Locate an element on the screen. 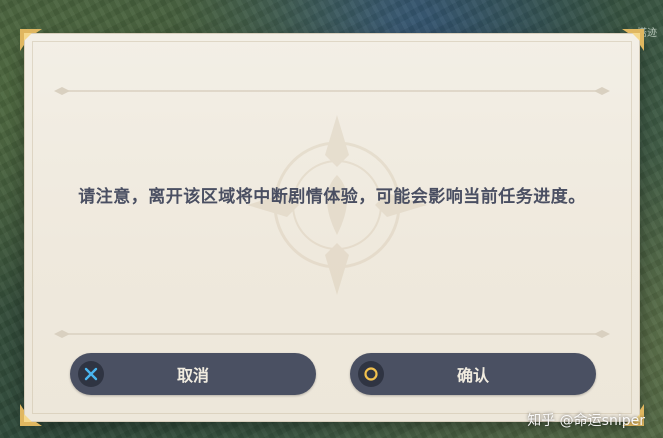 The image size is (663, 438). cancel-button: 取消 is located at coordinates (193, 374).